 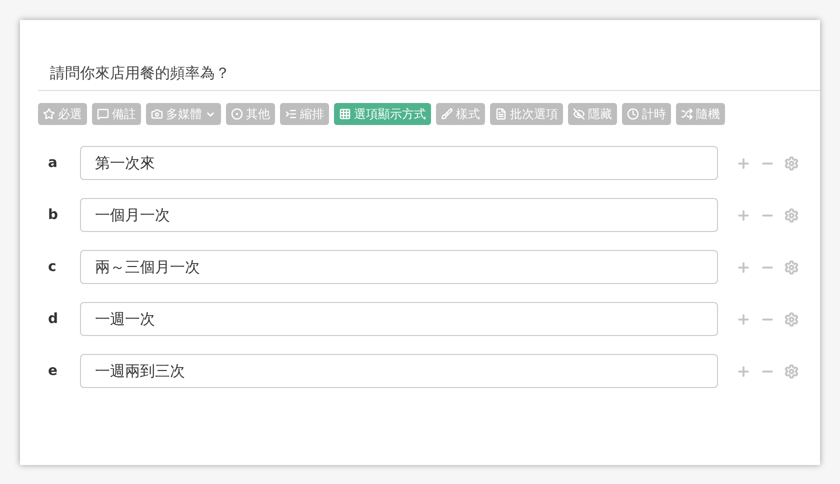 What do you see at coordinates (304, 114) in the screenshot?
I see `toolbar-button: 縮排` at bounding box center [304, 114].